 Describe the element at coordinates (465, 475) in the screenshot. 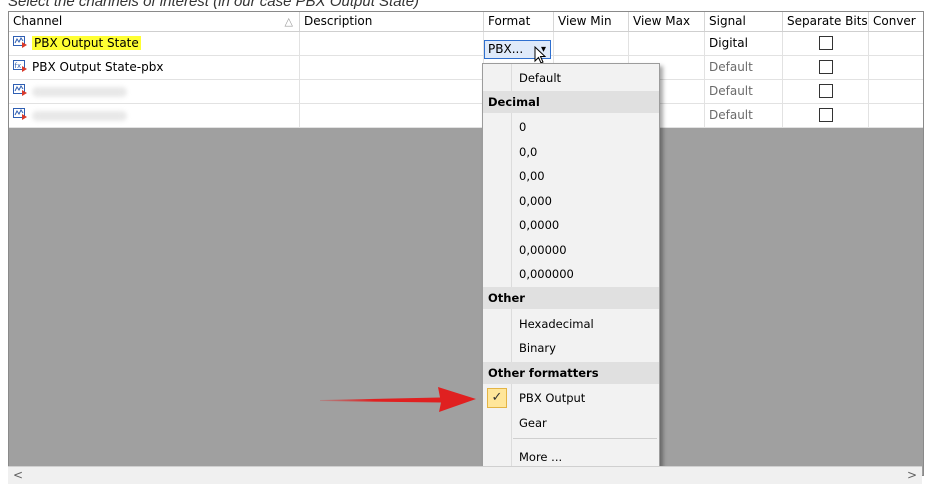

I see `horizontal-scrollbar: < >` at that location.